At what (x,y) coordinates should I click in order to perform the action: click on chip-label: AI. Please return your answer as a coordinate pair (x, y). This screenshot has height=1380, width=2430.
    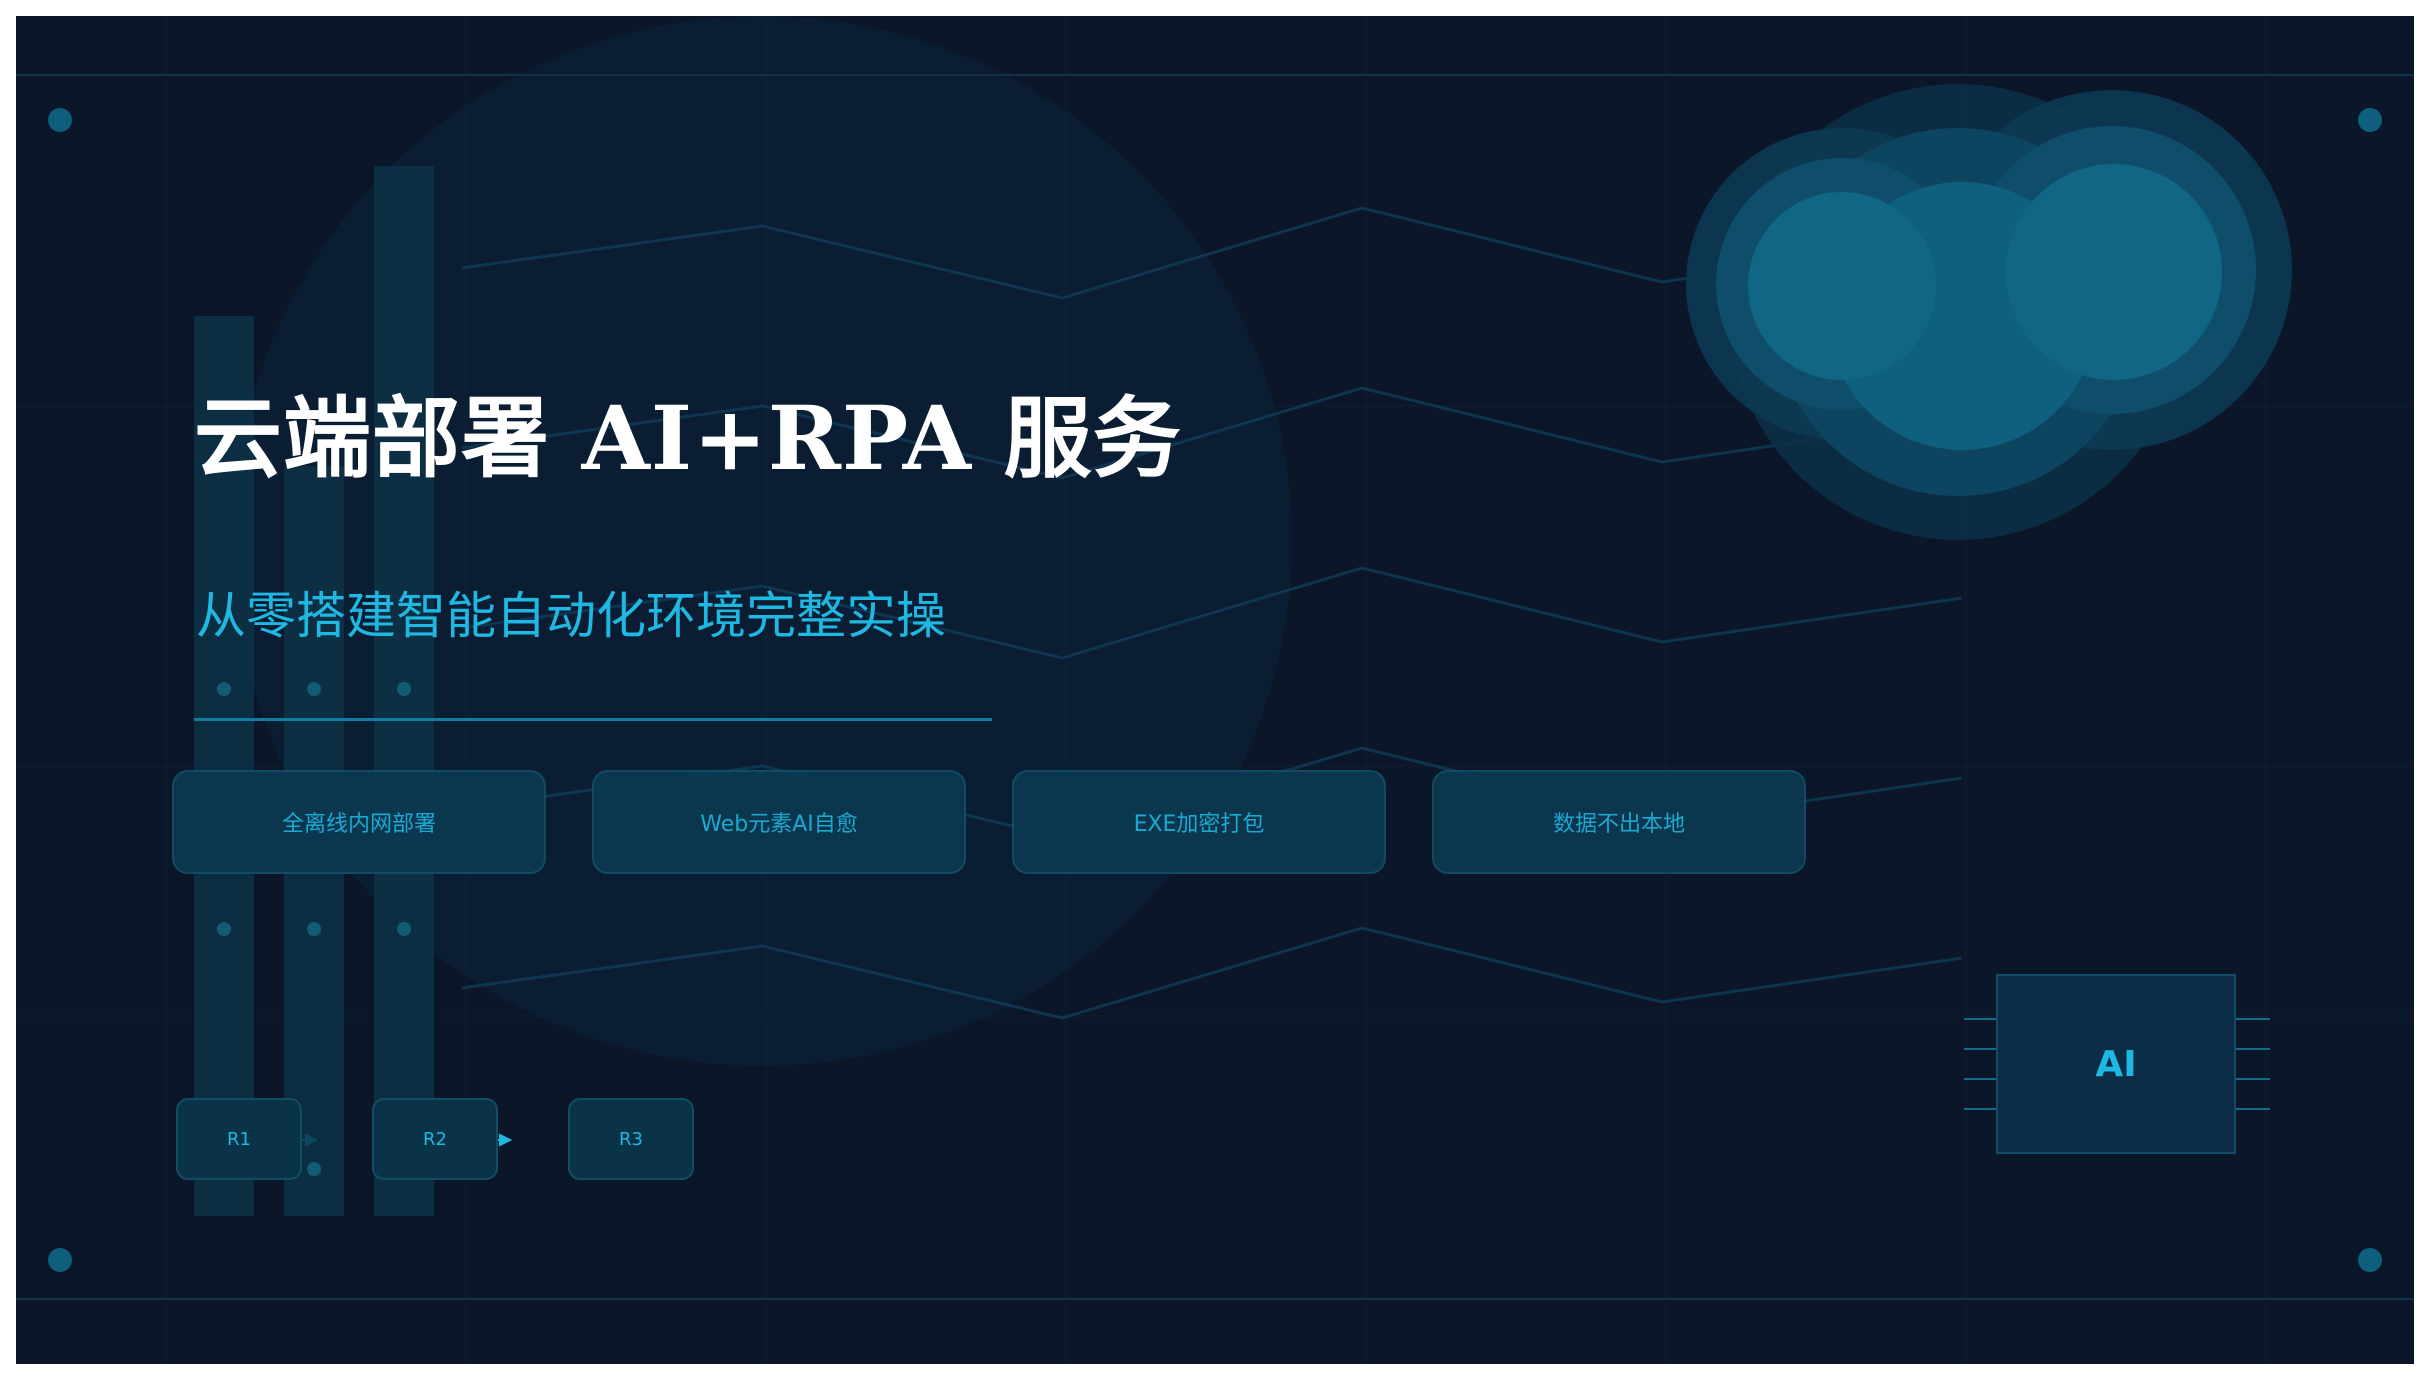
    Looking at the image, I should click on (2116, 1064).